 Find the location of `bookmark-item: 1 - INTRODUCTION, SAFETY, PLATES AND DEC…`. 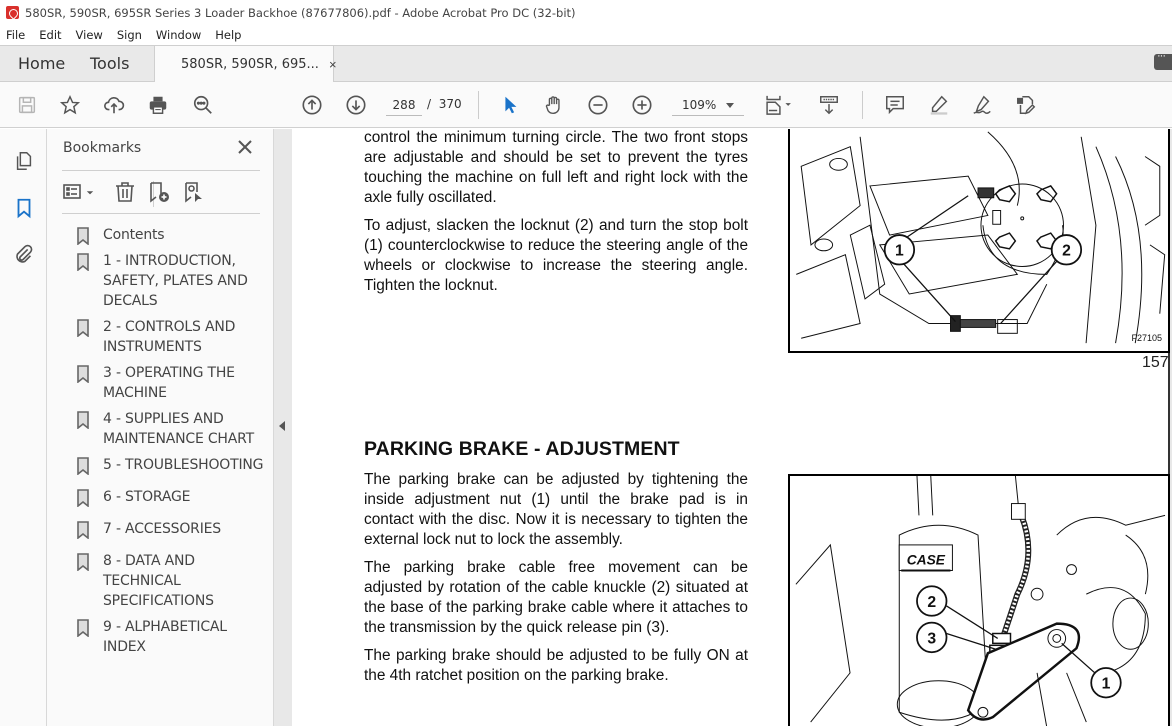

bookmark-item: 1 - INTRODUCTION, SAFETY, PLATES AND DEC… is located at coordinates (174, 281).